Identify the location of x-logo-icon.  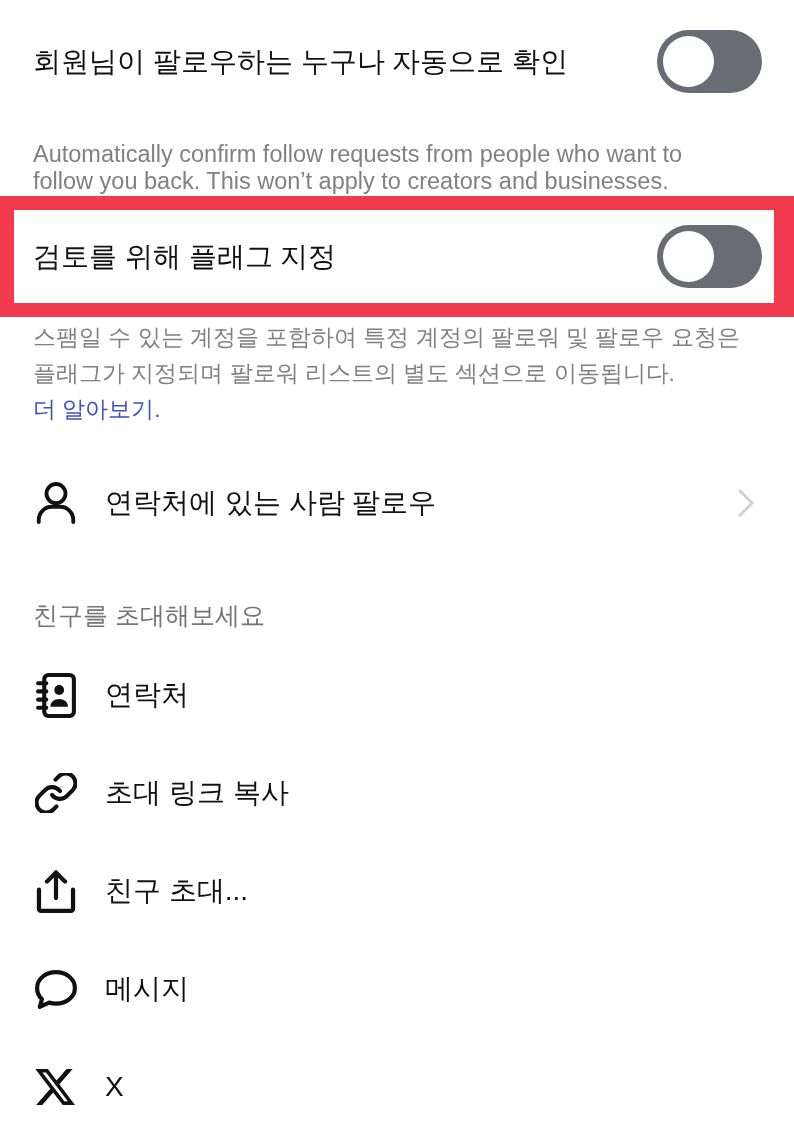
(56, 1087).